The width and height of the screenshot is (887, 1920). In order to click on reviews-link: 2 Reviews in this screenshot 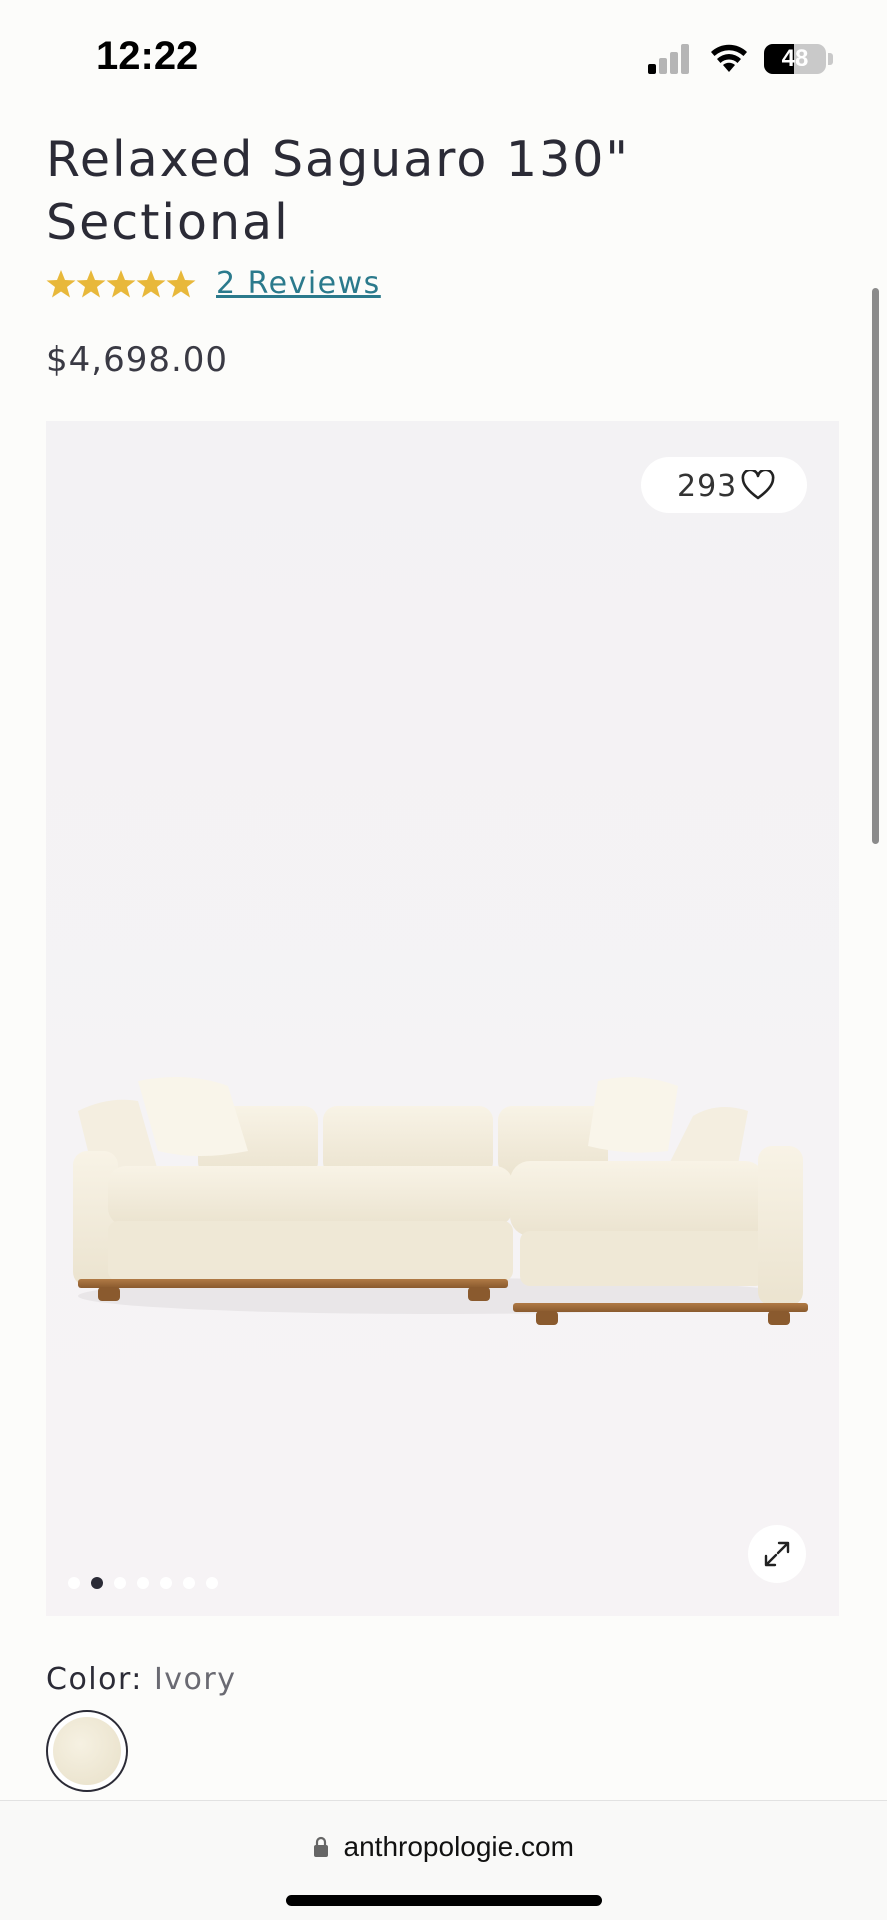, I will do `click(298, 283)`.